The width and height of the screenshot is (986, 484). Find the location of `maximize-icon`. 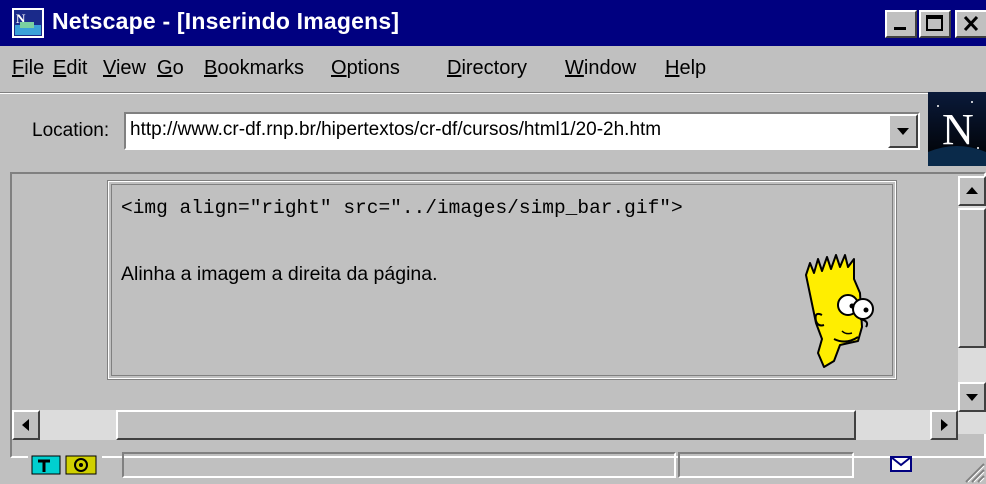

maximize-icon is located at coordinates (934, 23).